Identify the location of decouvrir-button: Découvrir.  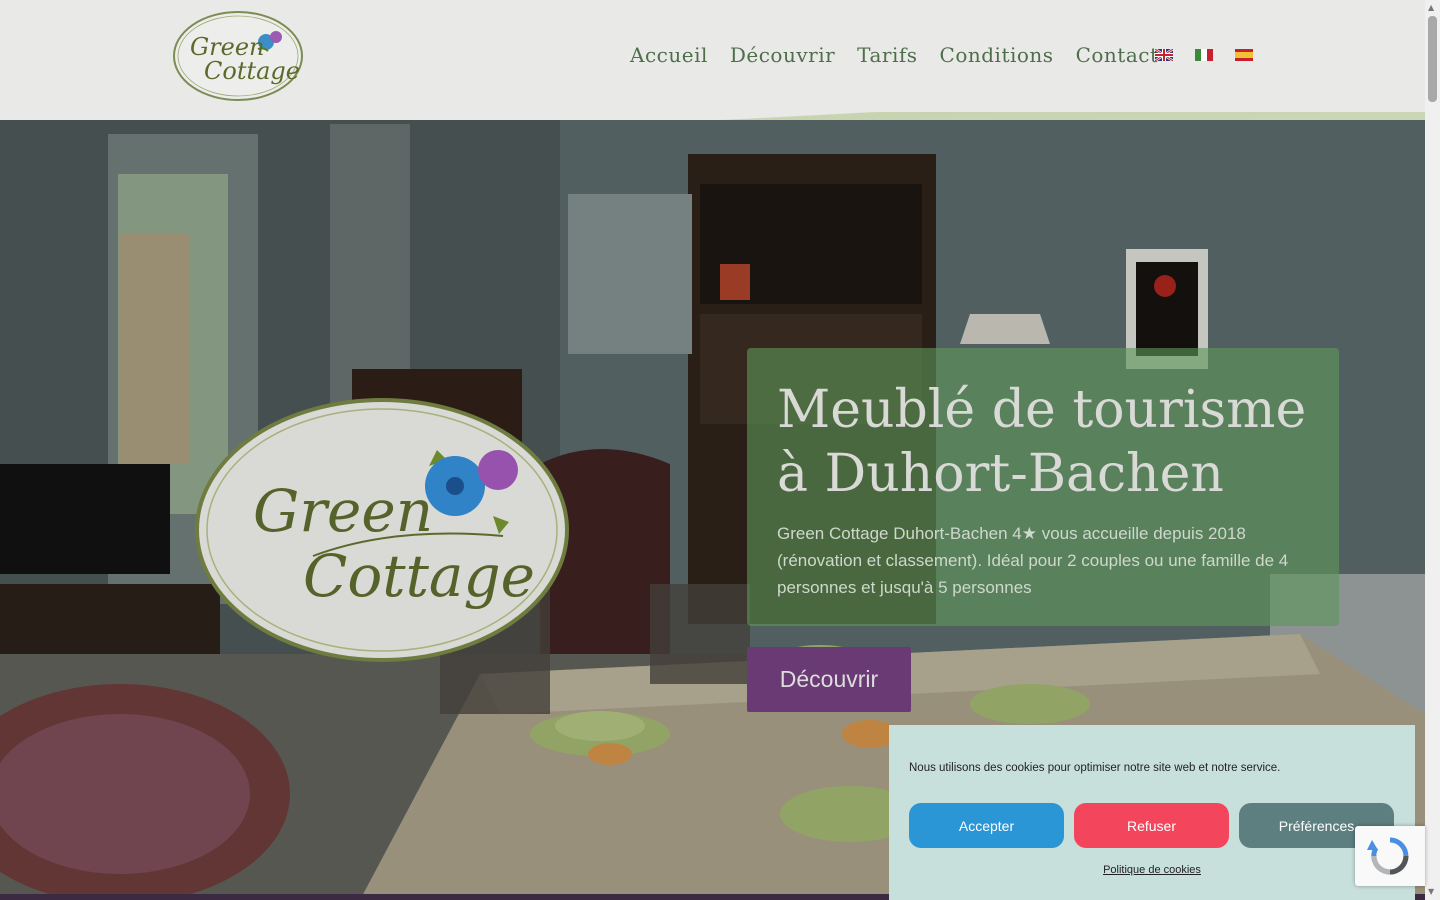
(829, 679).